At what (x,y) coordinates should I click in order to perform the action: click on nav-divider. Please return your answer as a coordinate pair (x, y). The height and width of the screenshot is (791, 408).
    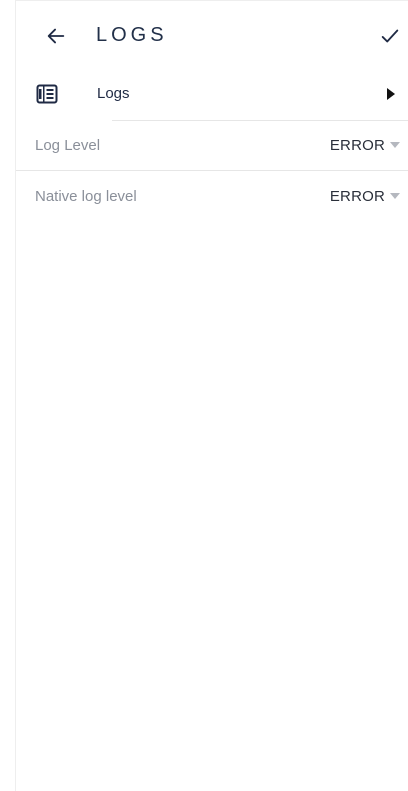
    Looking at the image, I should click on (260, 120).